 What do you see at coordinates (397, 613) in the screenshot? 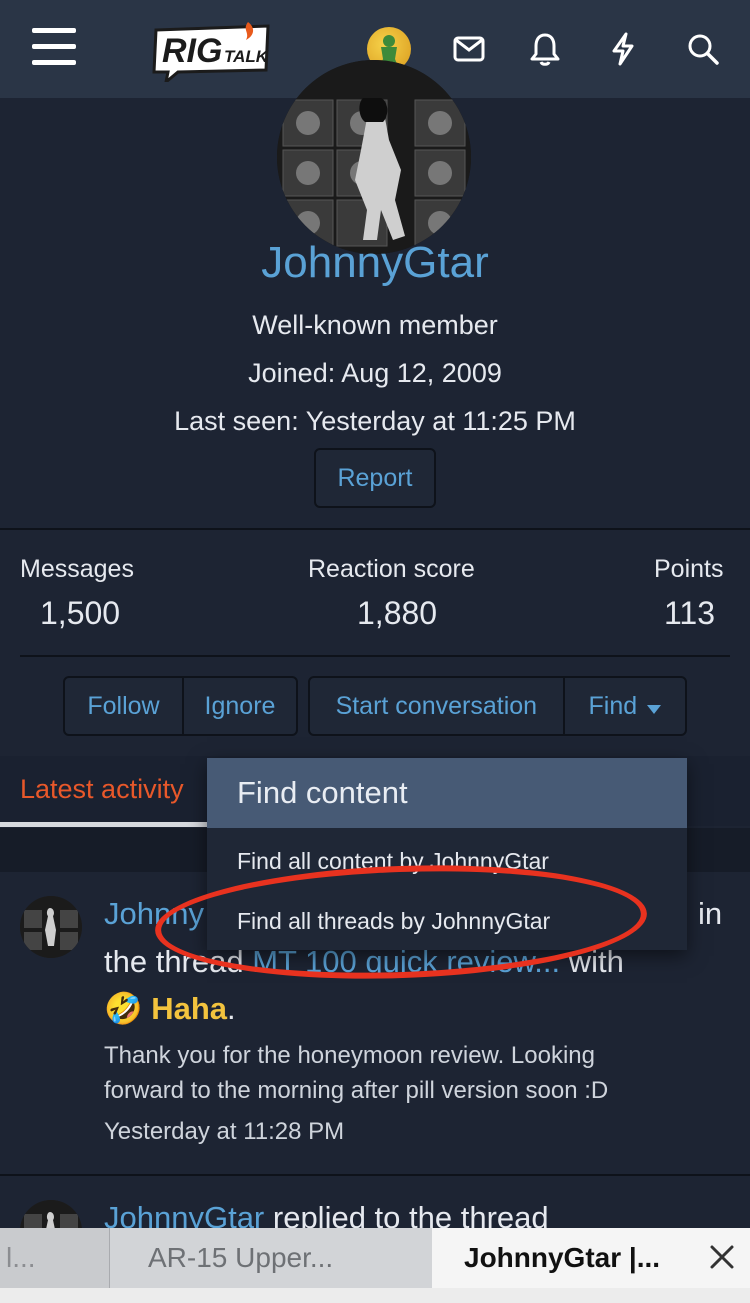
I see `stat-value-reaction-score: 1,880` at bounding box center [397, 613].